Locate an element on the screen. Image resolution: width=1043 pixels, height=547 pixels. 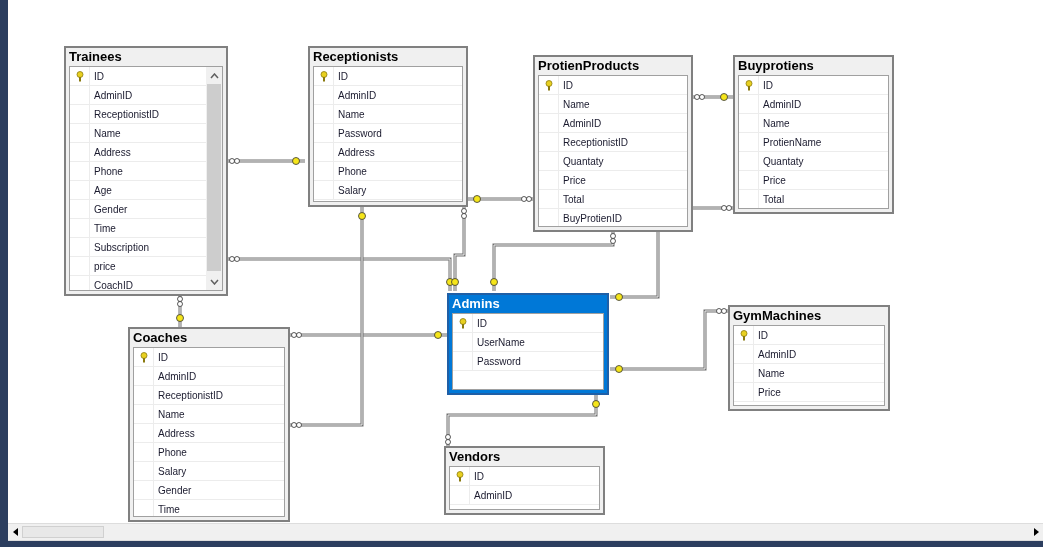
database-table: Admins ID UserName Password is located at coordinates (528, 344).